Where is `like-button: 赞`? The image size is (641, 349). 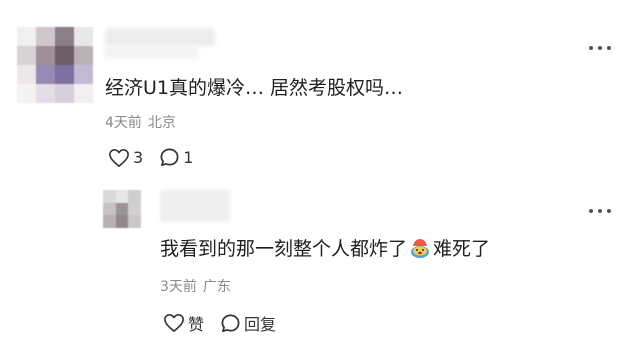
like-button: 赞 is located at coordinates (183, 323).